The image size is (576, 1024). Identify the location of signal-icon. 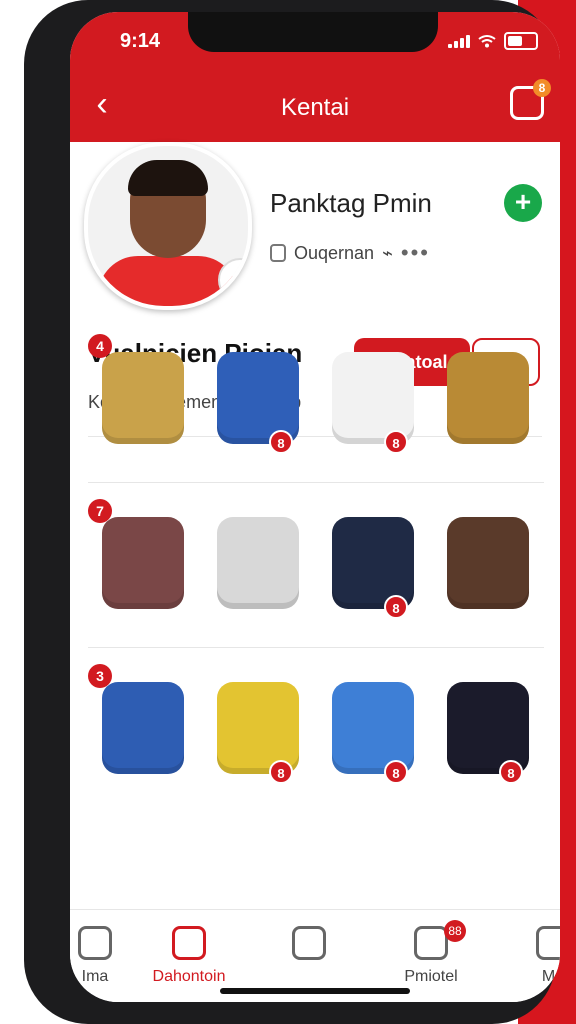
(459, 41).